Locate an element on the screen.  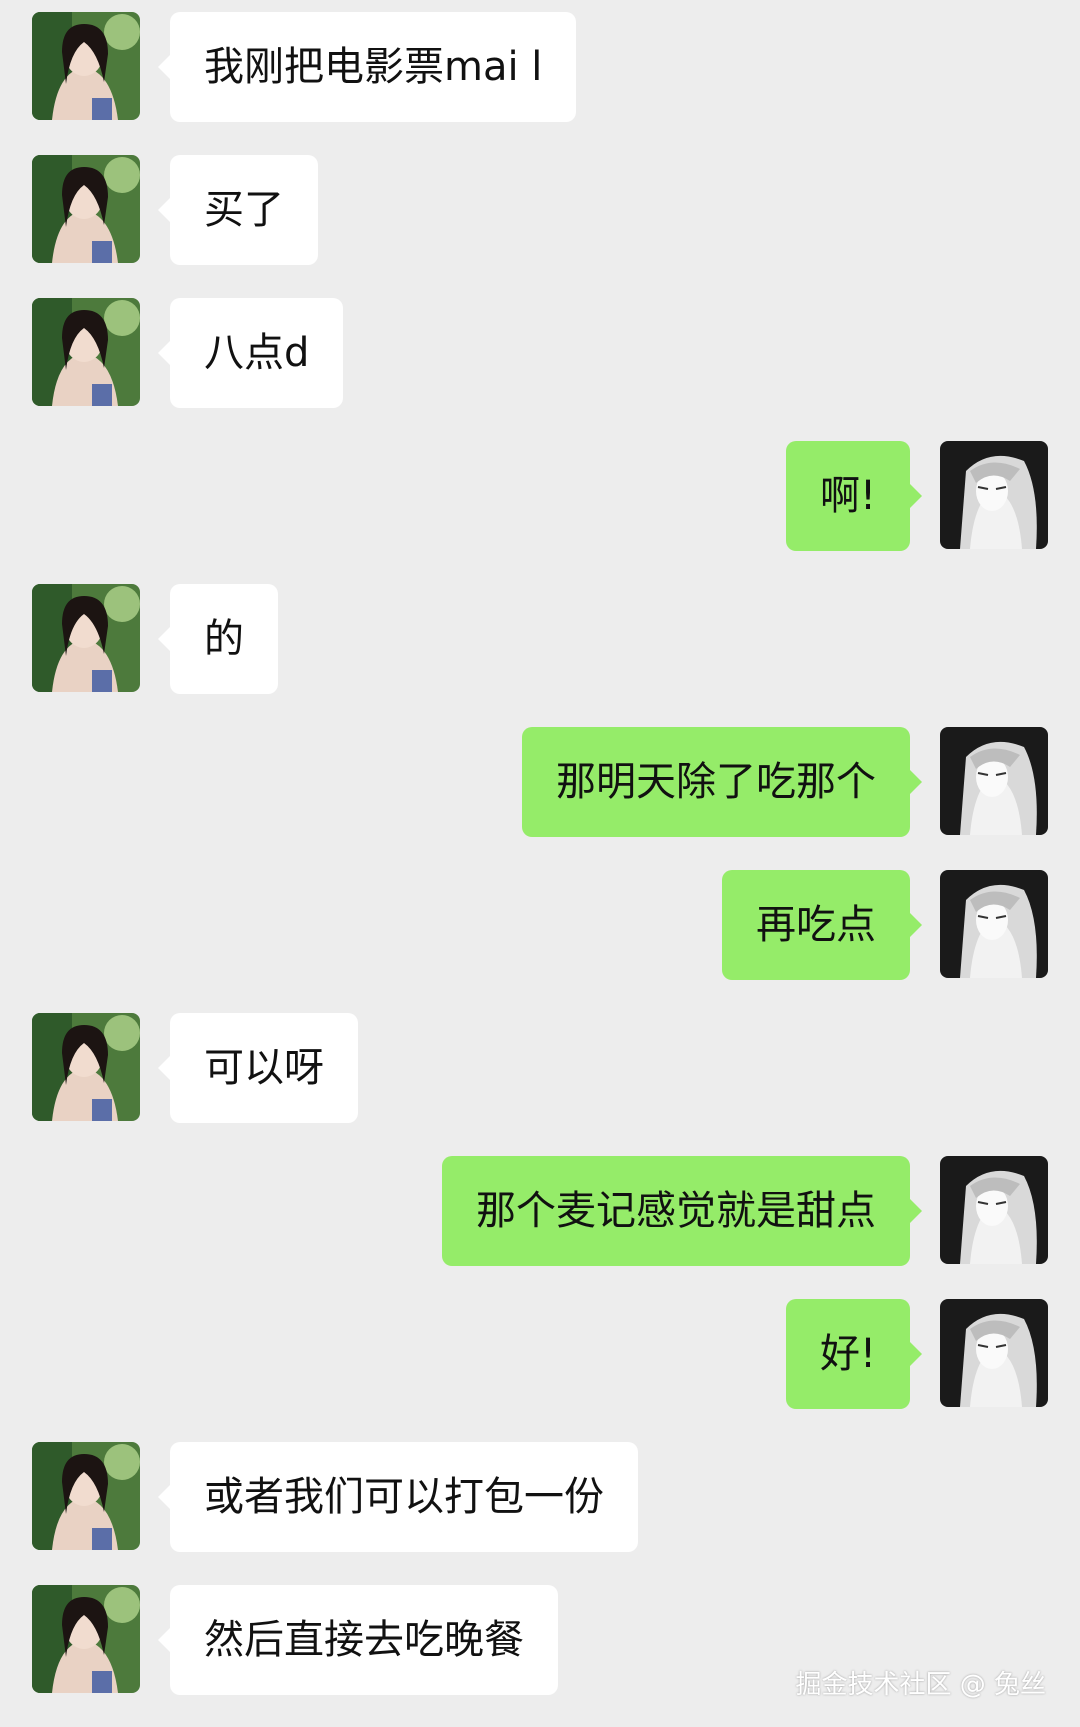
message-bubble-incoming: 然后直接去吃晚餐 is located at coordinates (358, 1640).